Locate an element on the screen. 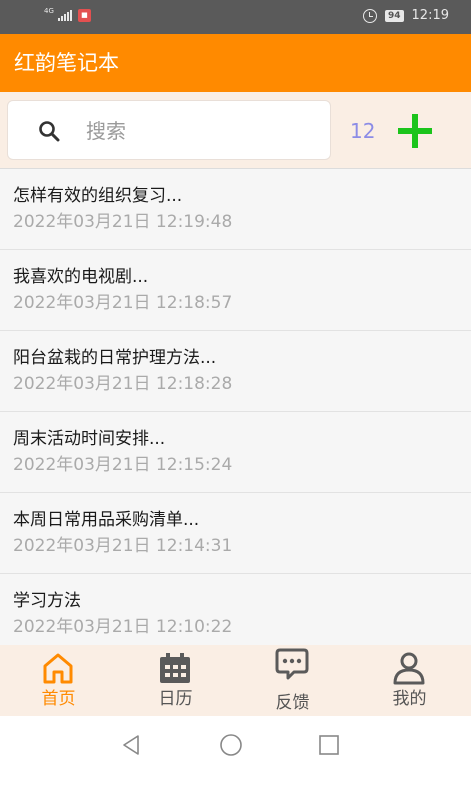 This screenshot has width=471, height=791. profile-icon is located at coordinates (409, 668).